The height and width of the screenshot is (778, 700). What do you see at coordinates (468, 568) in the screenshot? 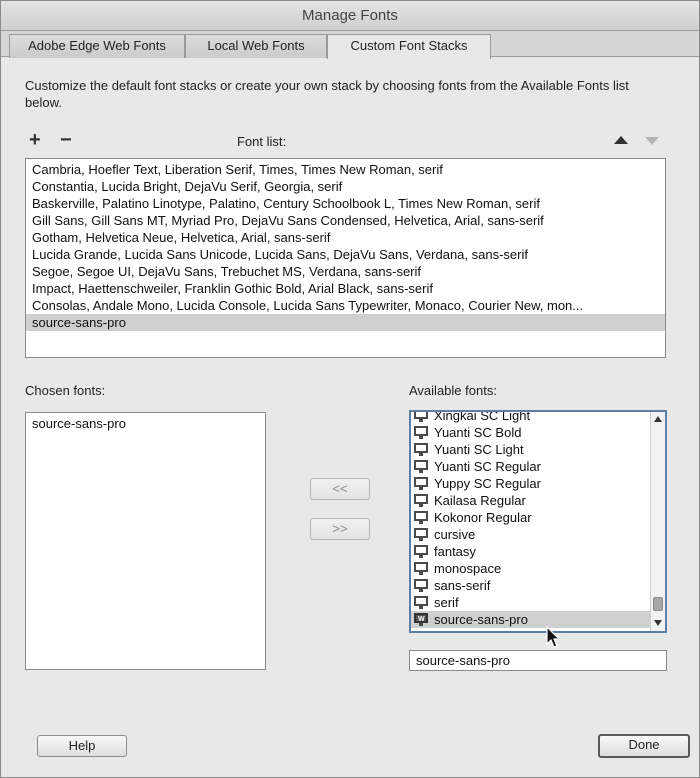
I see `available-font-label: monospace` at bounding box center [468, 568].